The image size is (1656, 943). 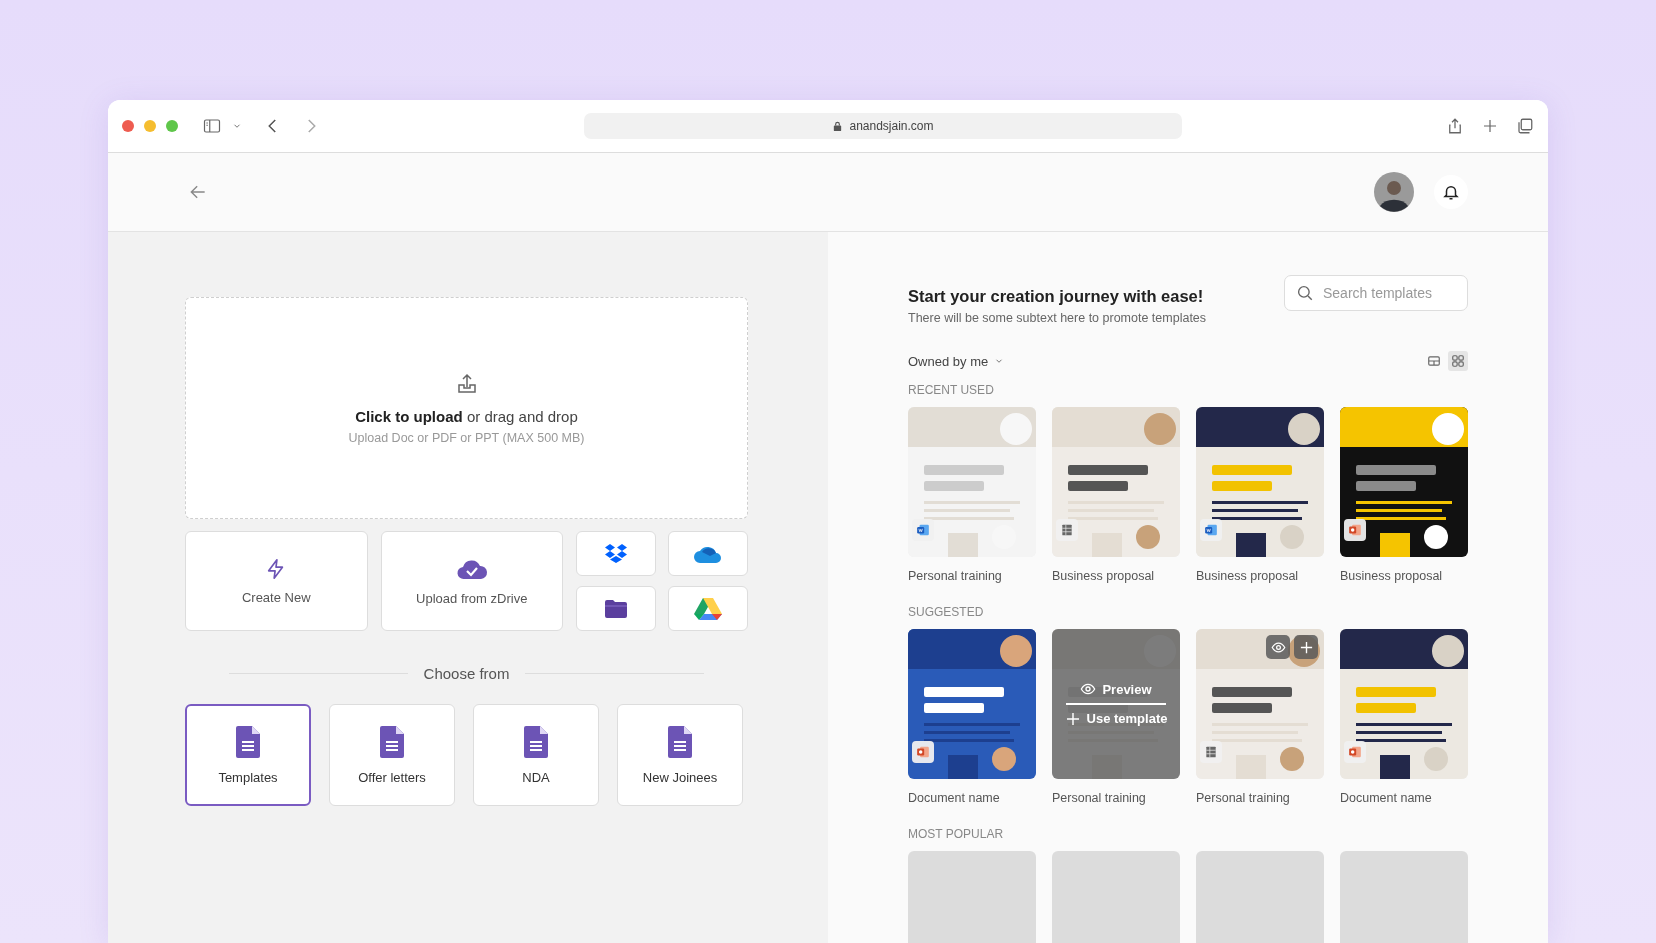 I want to click on page-subtitle: There will be some subtext here to promote templates, so click(x=1057, y=318).